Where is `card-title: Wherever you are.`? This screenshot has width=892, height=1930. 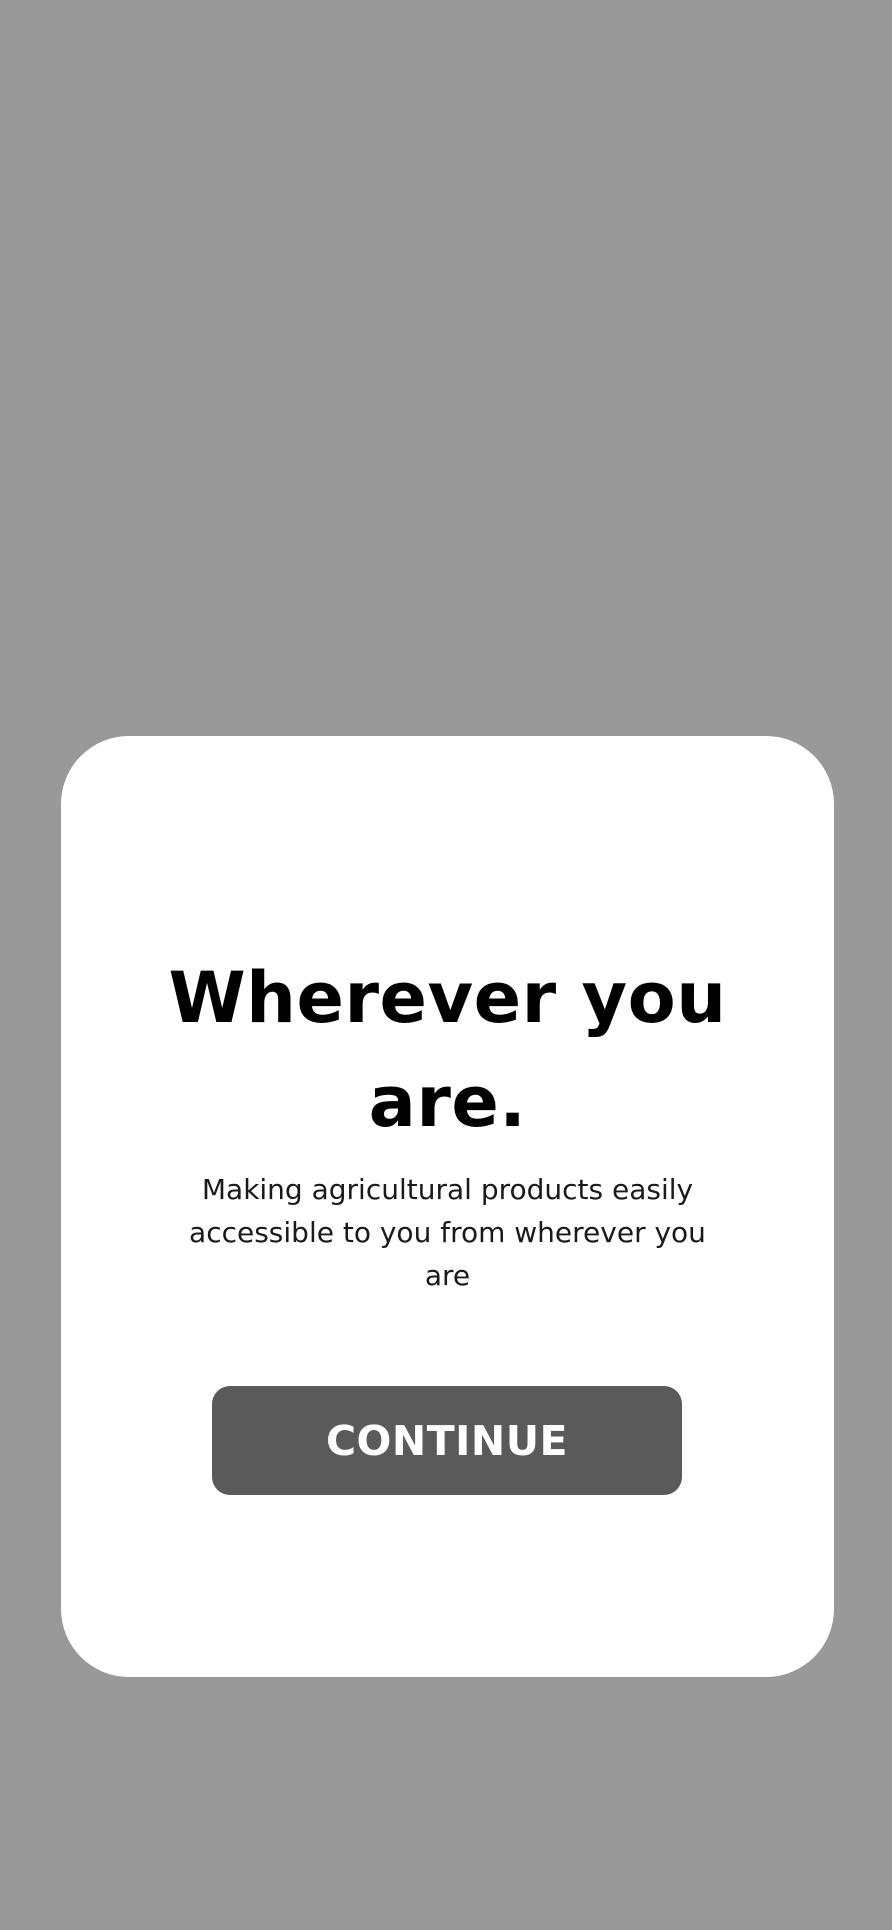 card-title: Wherever you are. is located at coordinates (447, 1050).